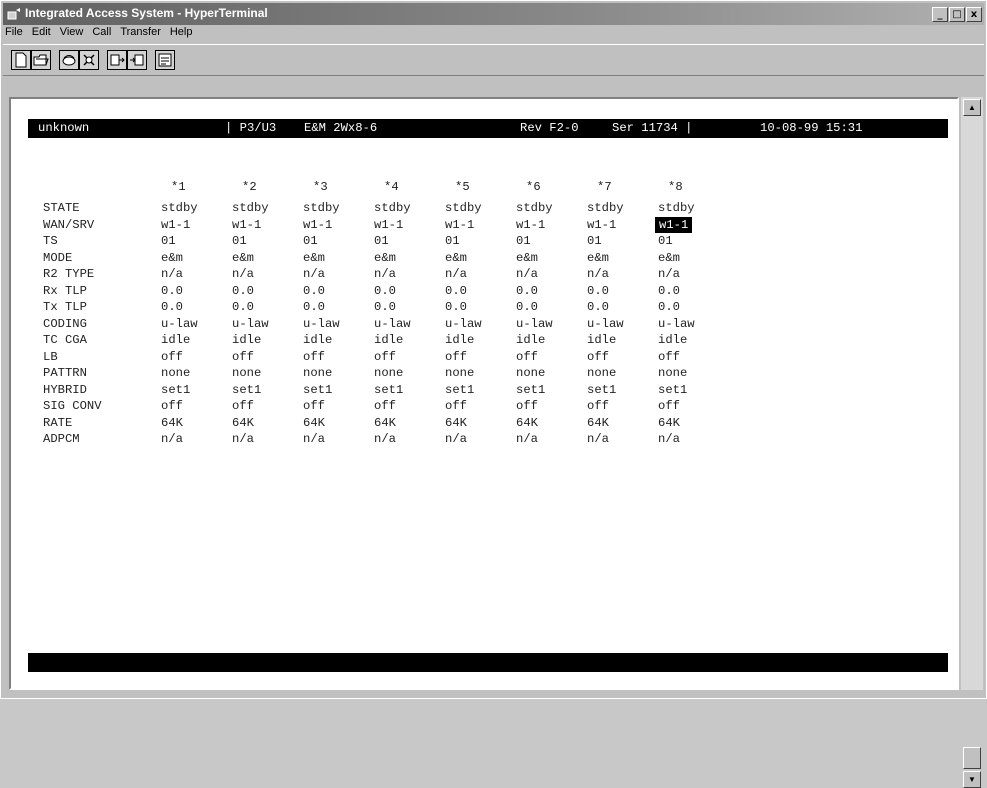  I want to click on send-button, so click(117, 60).